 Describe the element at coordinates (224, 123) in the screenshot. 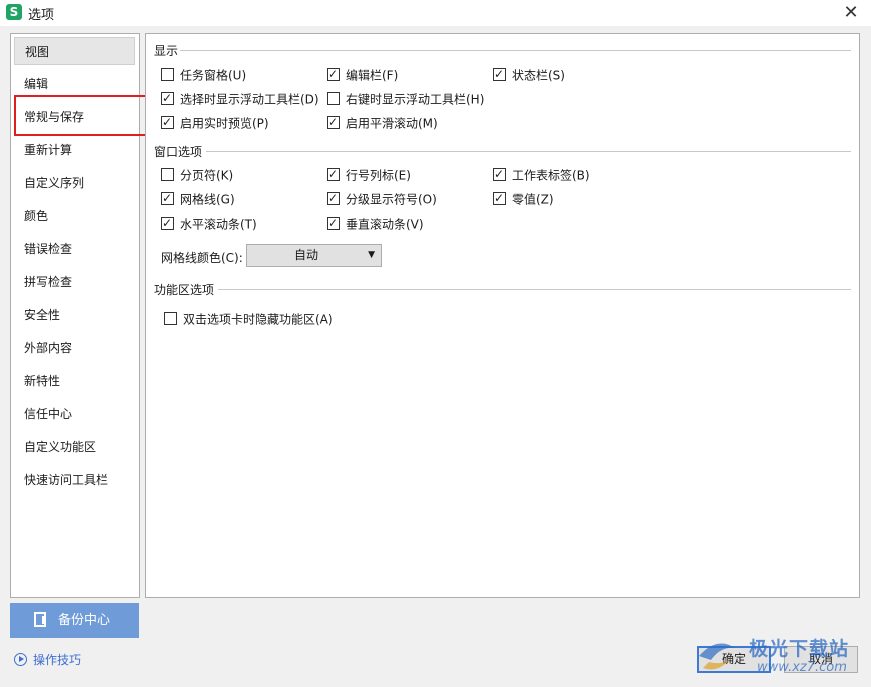

I see `option-label: 启用实时预览(P)` at that location.